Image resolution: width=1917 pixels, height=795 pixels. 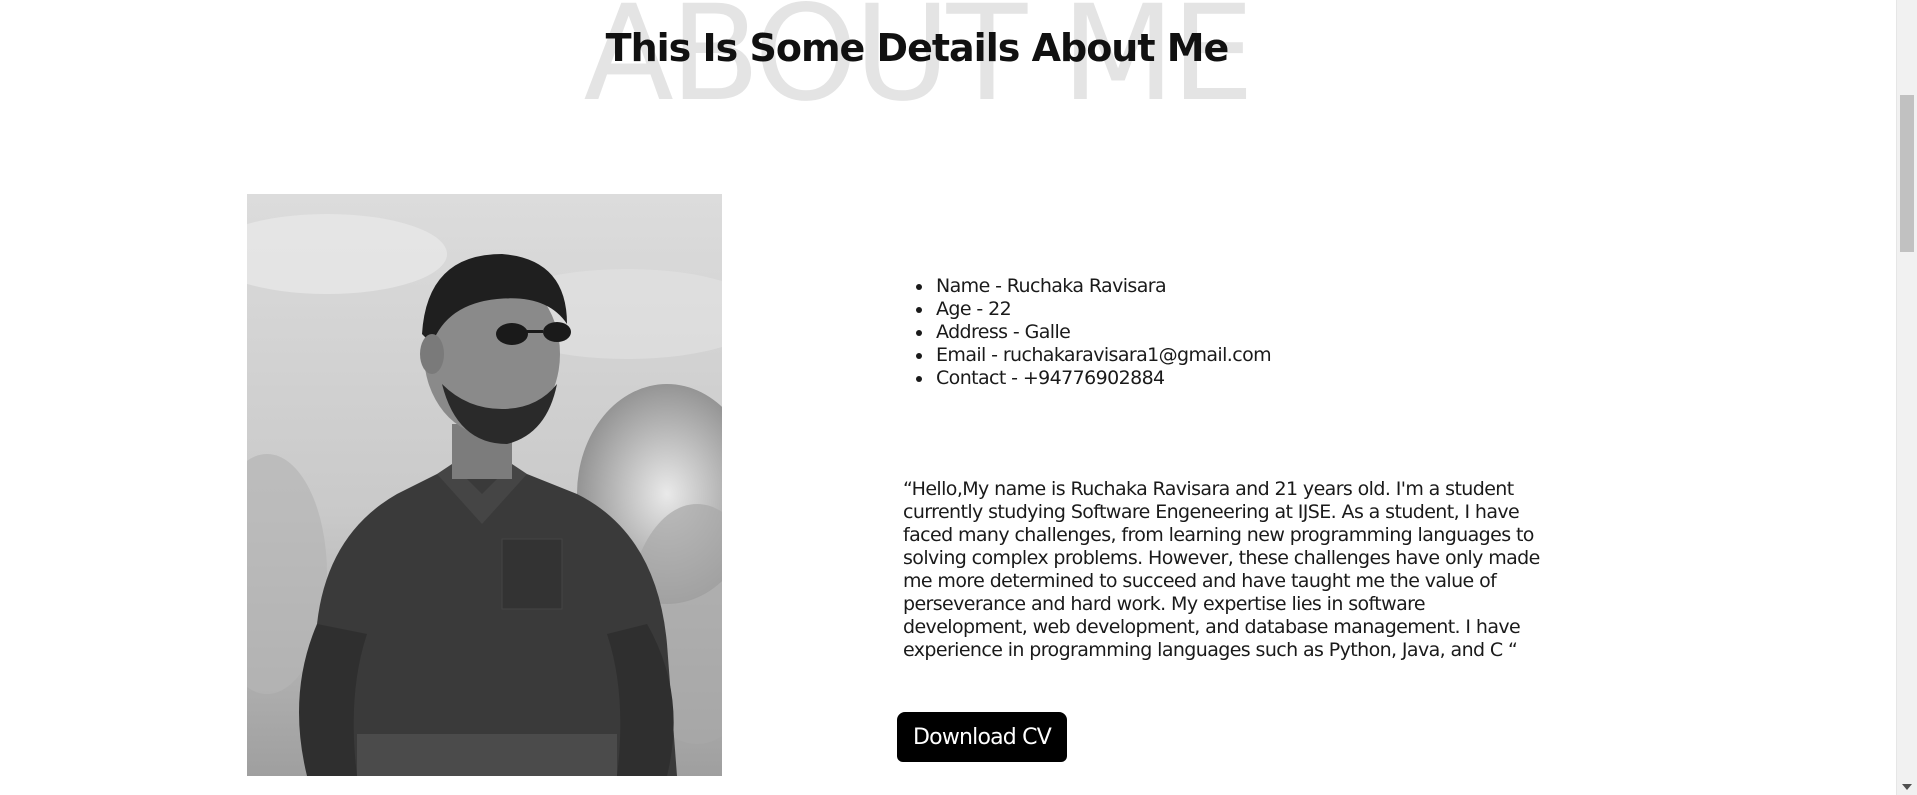 I want to click on detail-name: Name - Ruchaka Ravisara, so click(x=1102, y=286).